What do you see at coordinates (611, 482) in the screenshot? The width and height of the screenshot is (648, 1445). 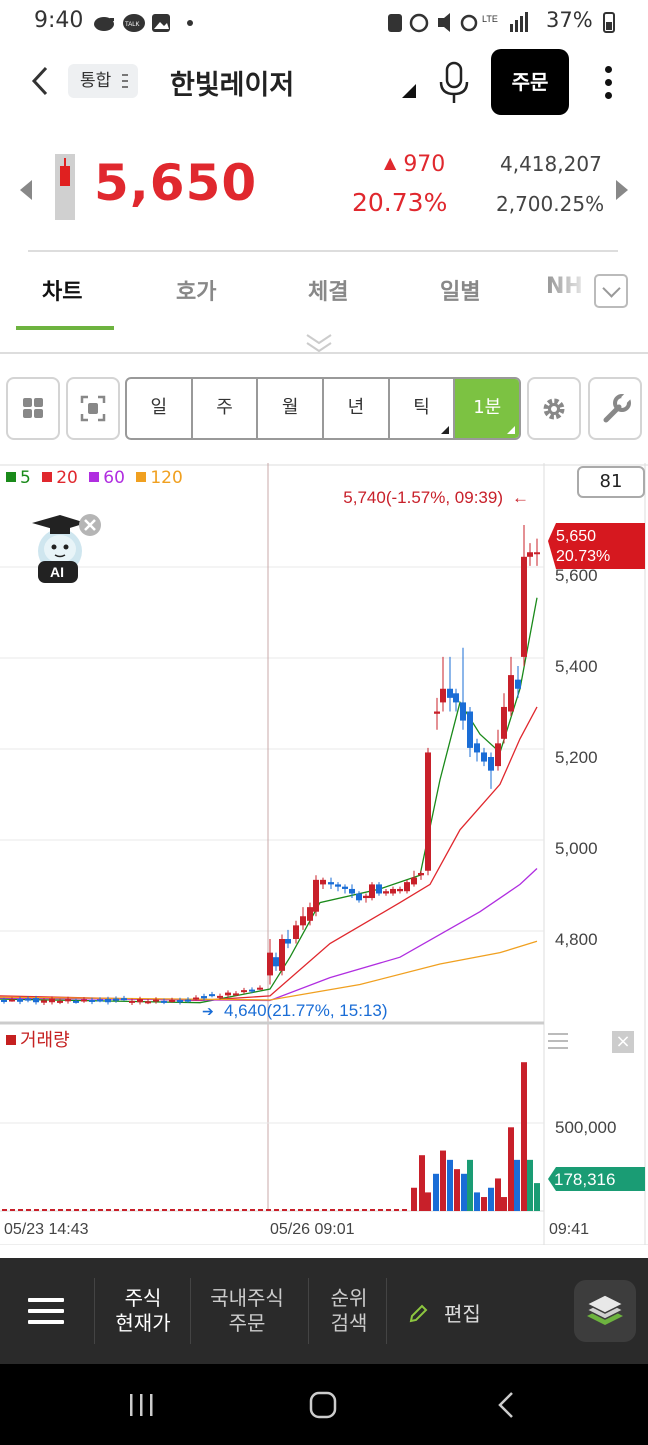 I see `indicator-count-box: 81` at bounding box center [611, 482].